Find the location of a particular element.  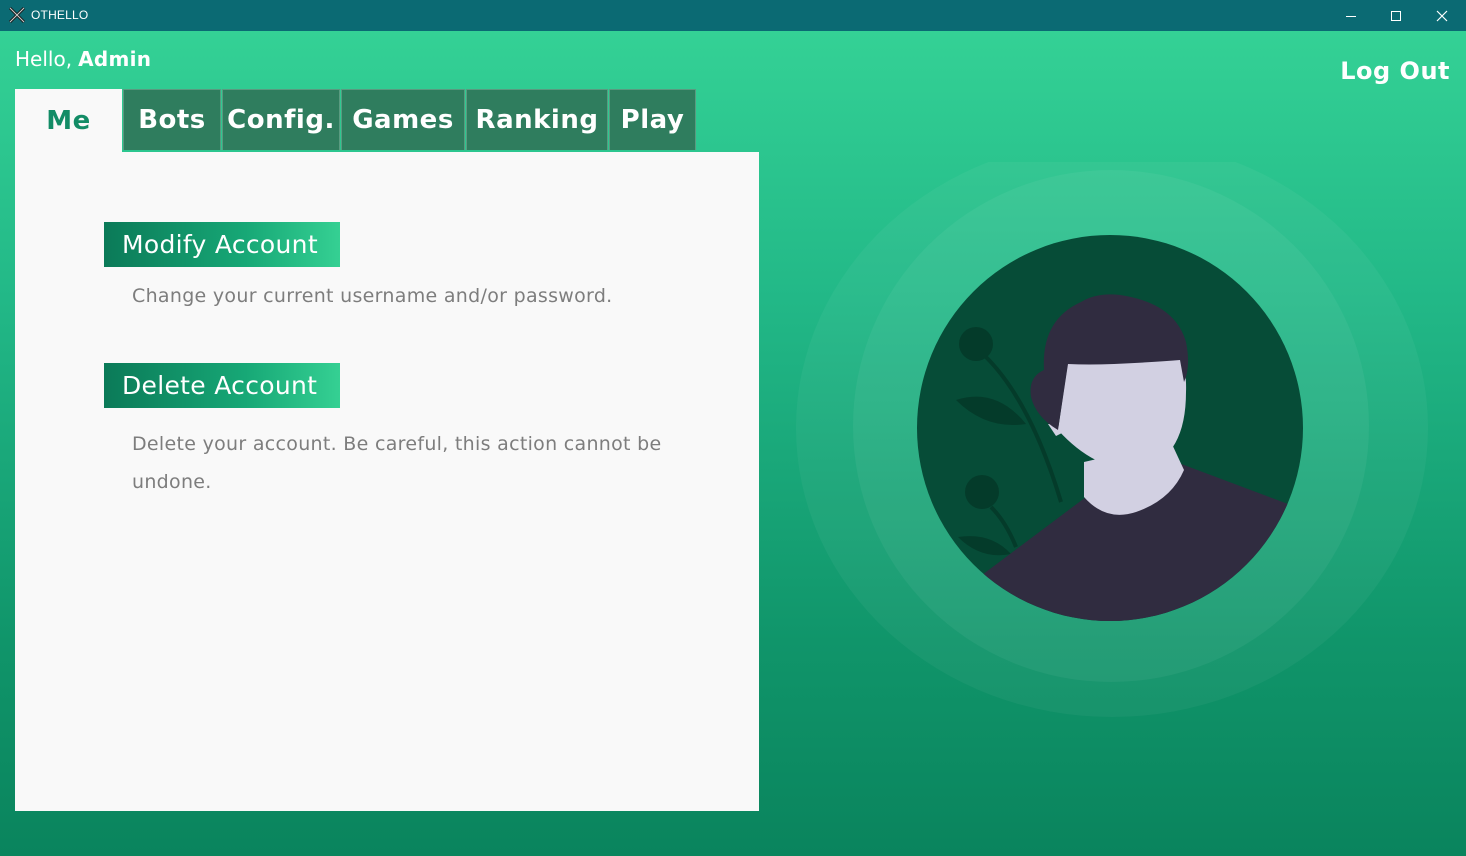

maximize-button is located at coordinates (1396, 15).